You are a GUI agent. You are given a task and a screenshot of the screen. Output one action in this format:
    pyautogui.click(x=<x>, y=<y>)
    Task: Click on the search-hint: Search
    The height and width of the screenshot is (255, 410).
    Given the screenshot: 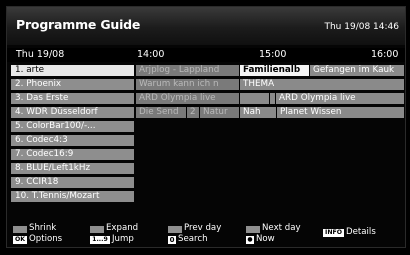 What is the action you would take?
    pyautogui.click(x=193, y=239)
    